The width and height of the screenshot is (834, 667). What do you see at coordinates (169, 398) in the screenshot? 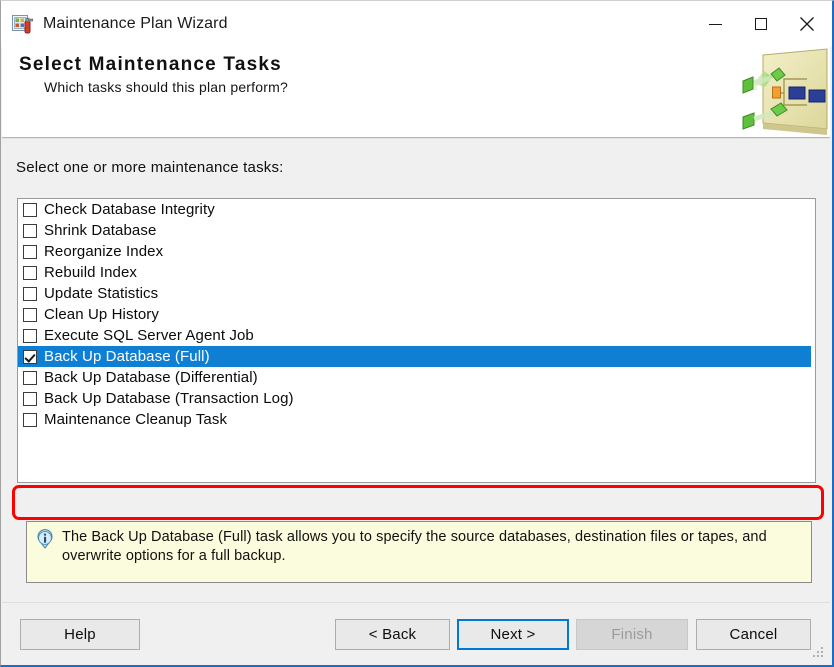
I see `task-label: Back Up Database (Transaction Log)` at bounding box center [169, 398].